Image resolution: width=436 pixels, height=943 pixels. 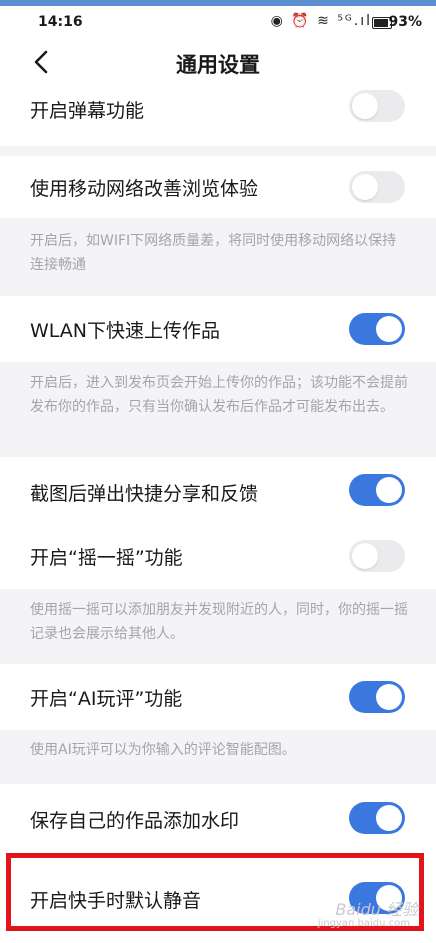 I want to click on status-indicator-icons: ◉ ⏰ ≋ ⁵ᴳ.ıl, so click(x=321, y=21).